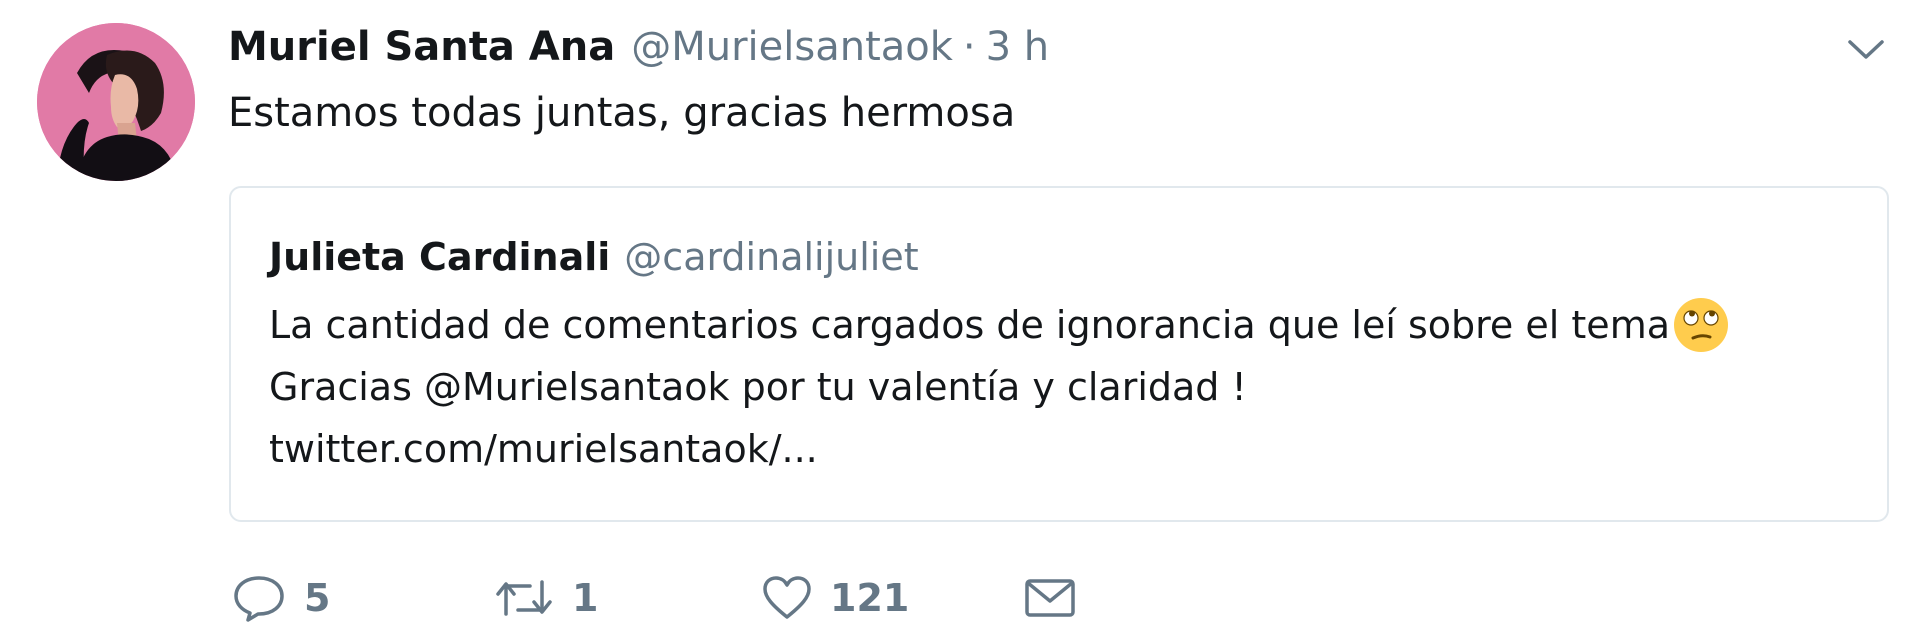 The image size is (1920, 632). I want to click on envelope-icon, so click(1050, 598).